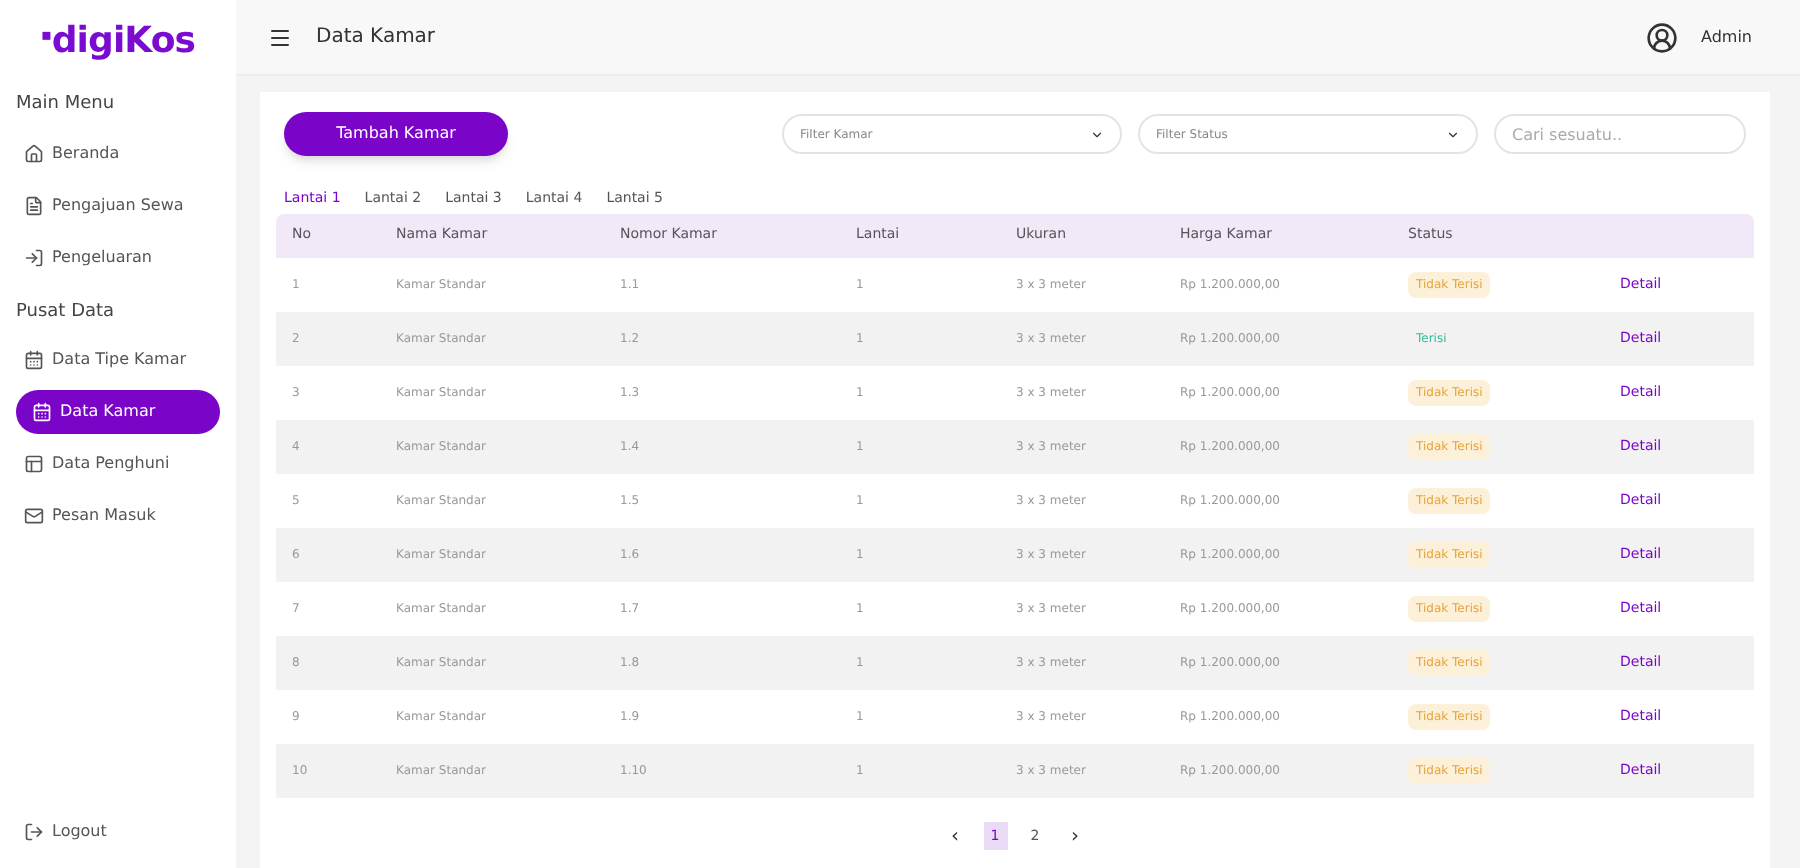  I want to click on user-name: Admin, so click(1726, 37).